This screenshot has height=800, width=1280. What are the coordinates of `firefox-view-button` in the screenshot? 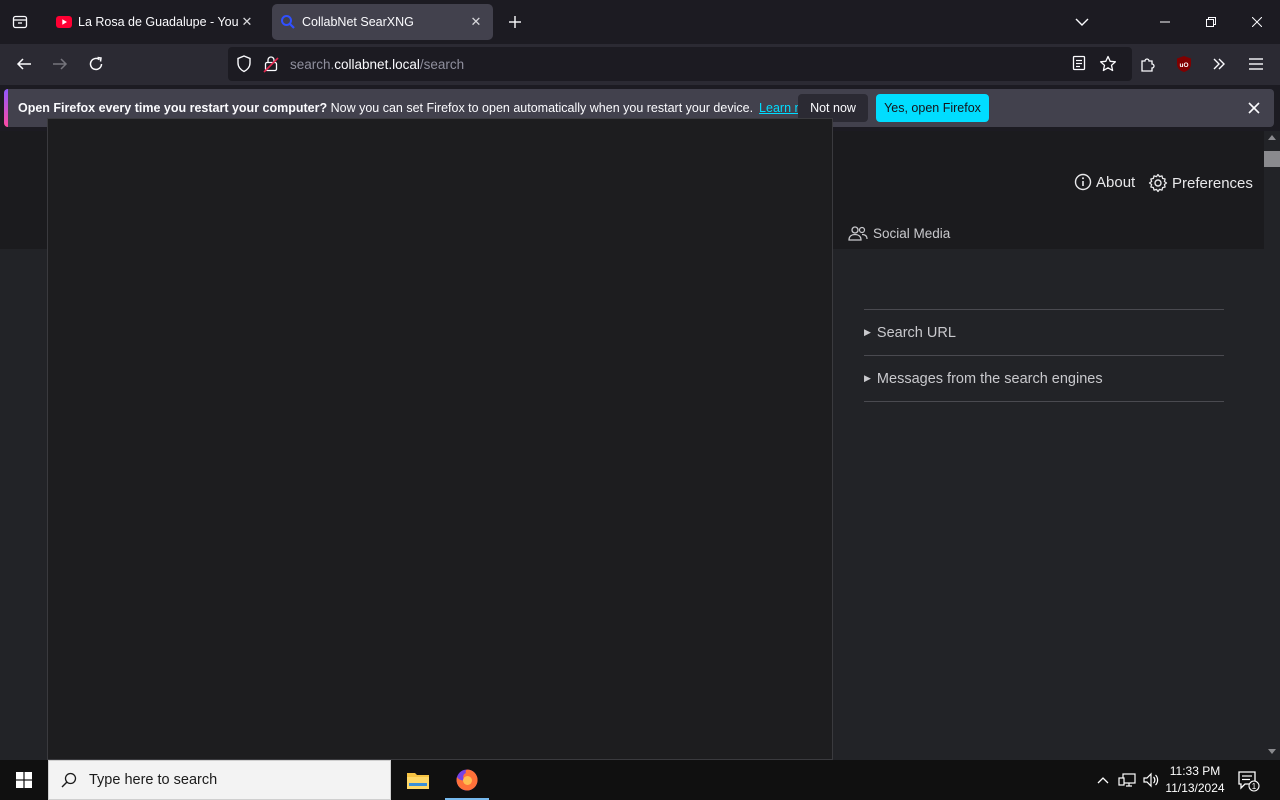 It's located at (20, 22).